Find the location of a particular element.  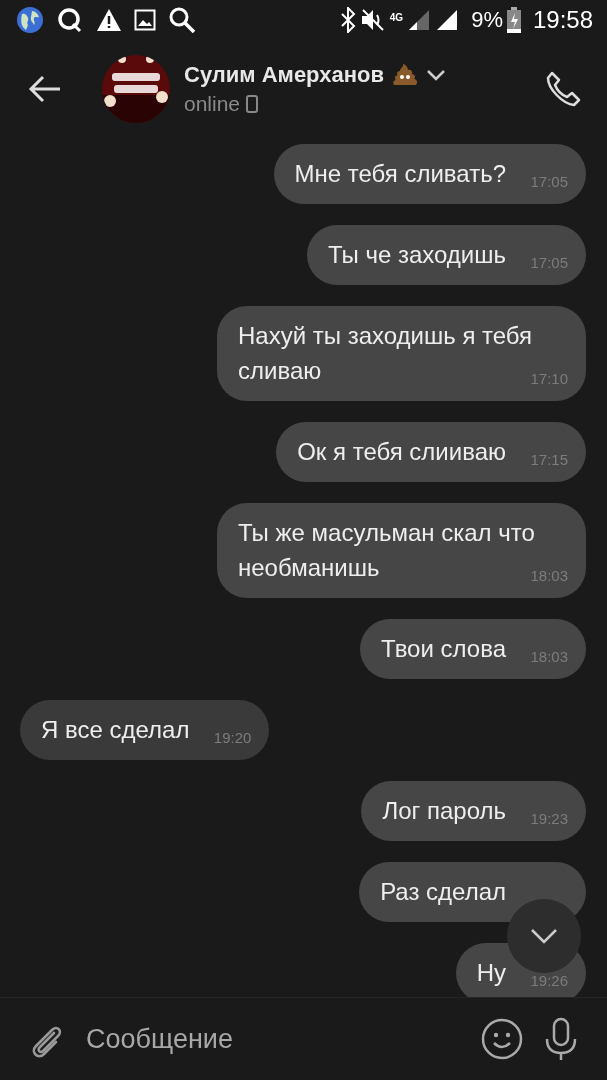

image-icon is located at coordinates (145, 20).